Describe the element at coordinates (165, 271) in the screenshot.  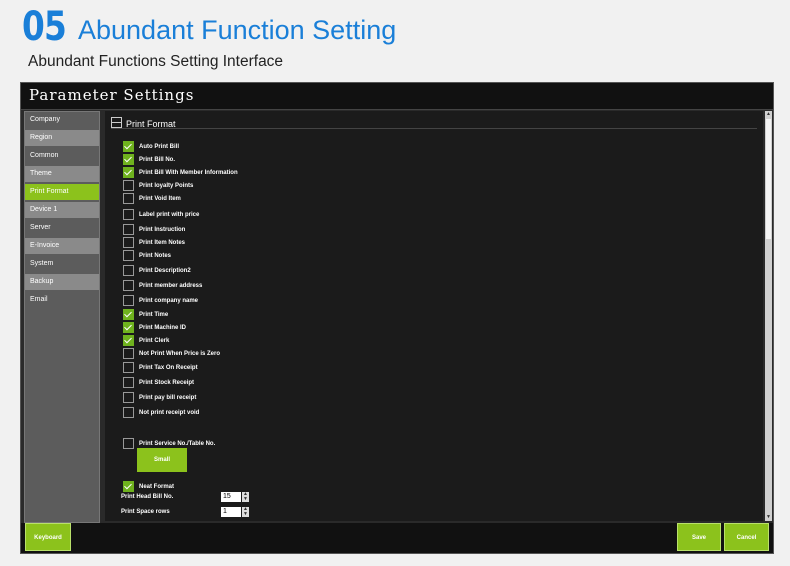
I see `option-label: Print Description2` at that location.